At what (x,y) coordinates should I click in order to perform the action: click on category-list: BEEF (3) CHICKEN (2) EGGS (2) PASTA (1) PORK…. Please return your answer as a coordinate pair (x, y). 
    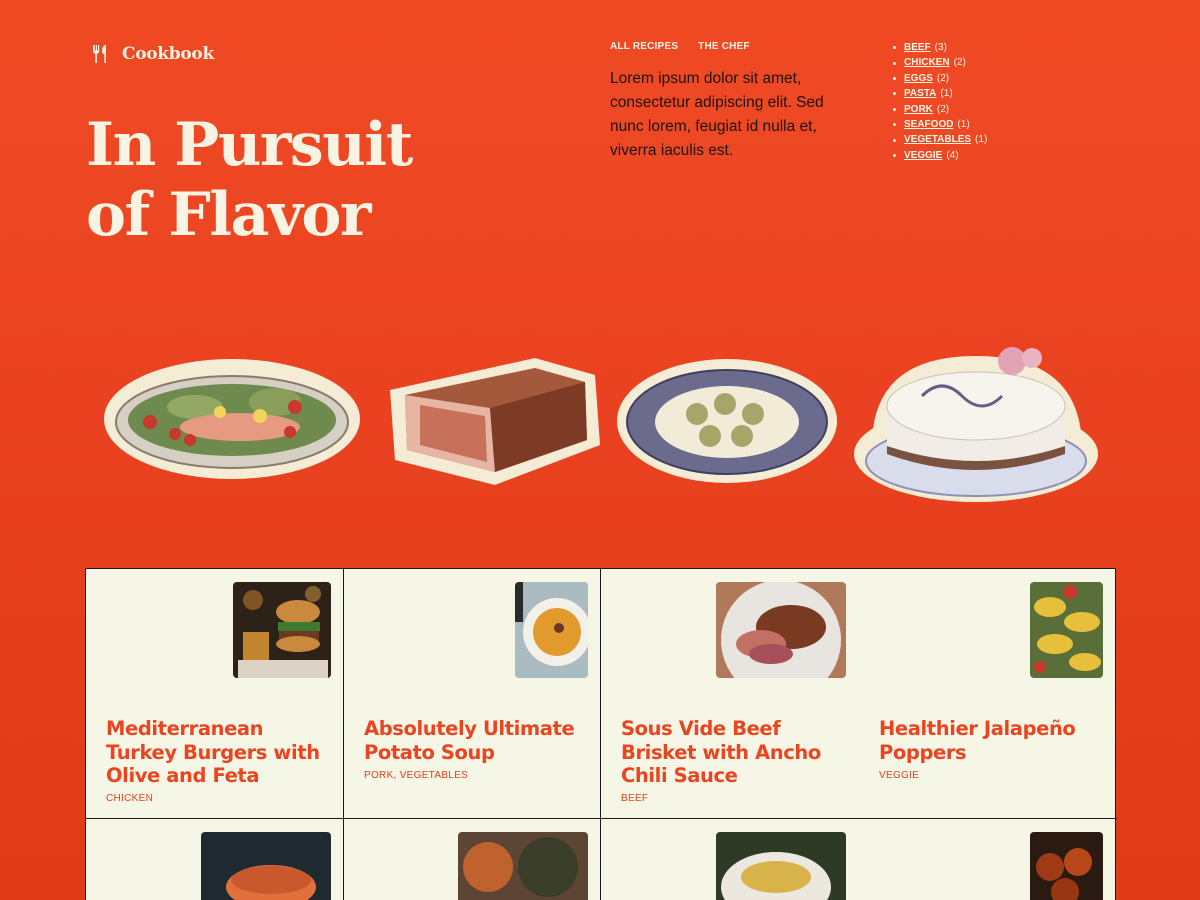
    Looking at the image, I should click on (940, 101).